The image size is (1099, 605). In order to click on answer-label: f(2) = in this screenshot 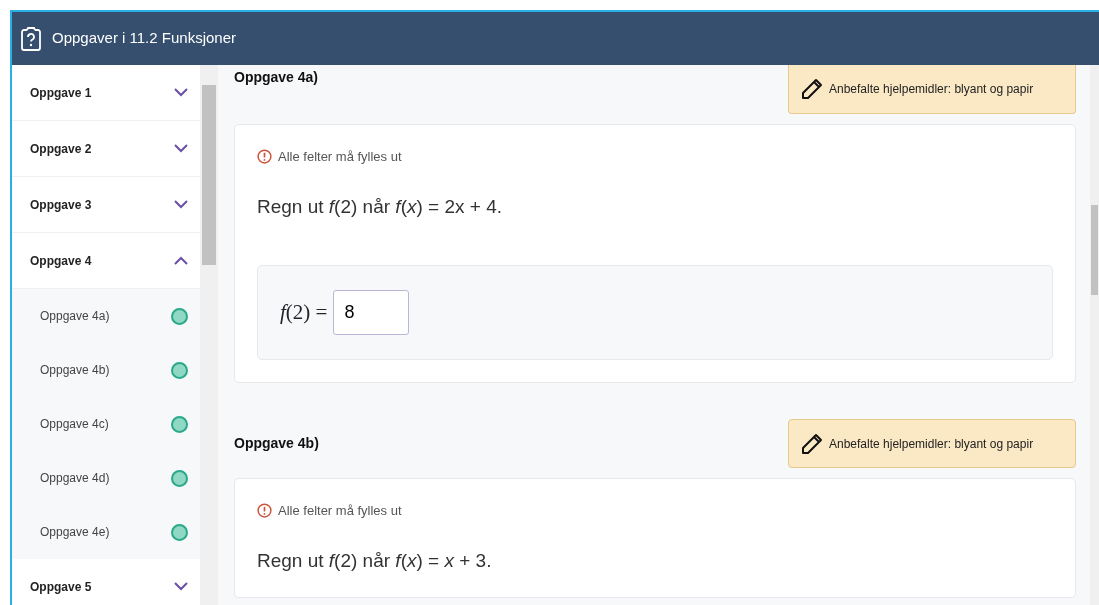, I will do `click(304, 312)`.